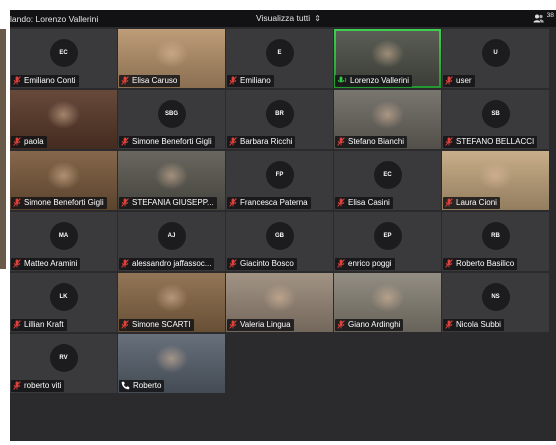  I want to click on partial-video-strip, so click(3, 149).